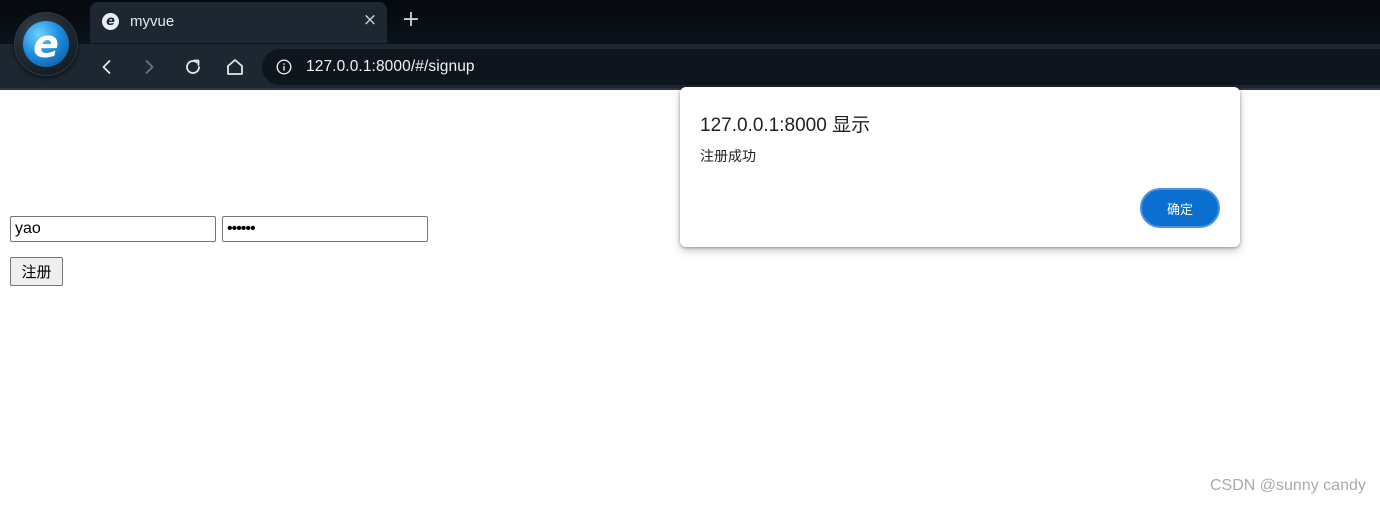 This screenshot has height=505, width=1380. I want to click on home-icon, so click(235, 67).